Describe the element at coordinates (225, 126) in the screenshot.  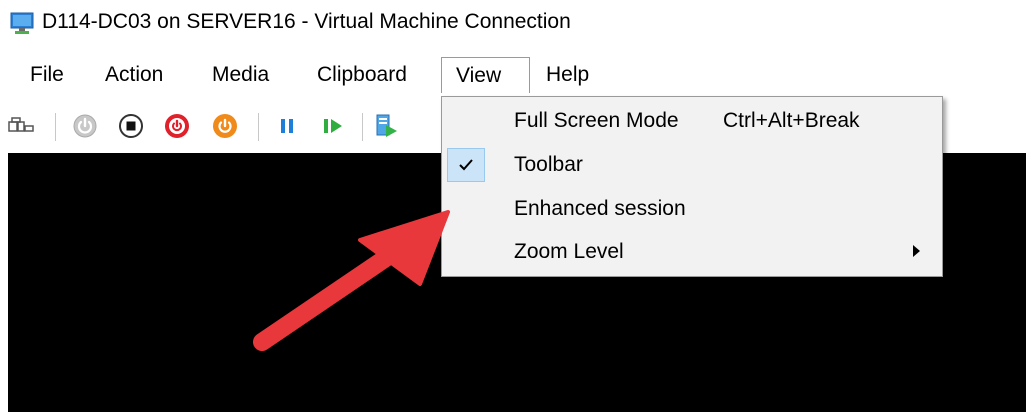
I see `save-icon` at that location.